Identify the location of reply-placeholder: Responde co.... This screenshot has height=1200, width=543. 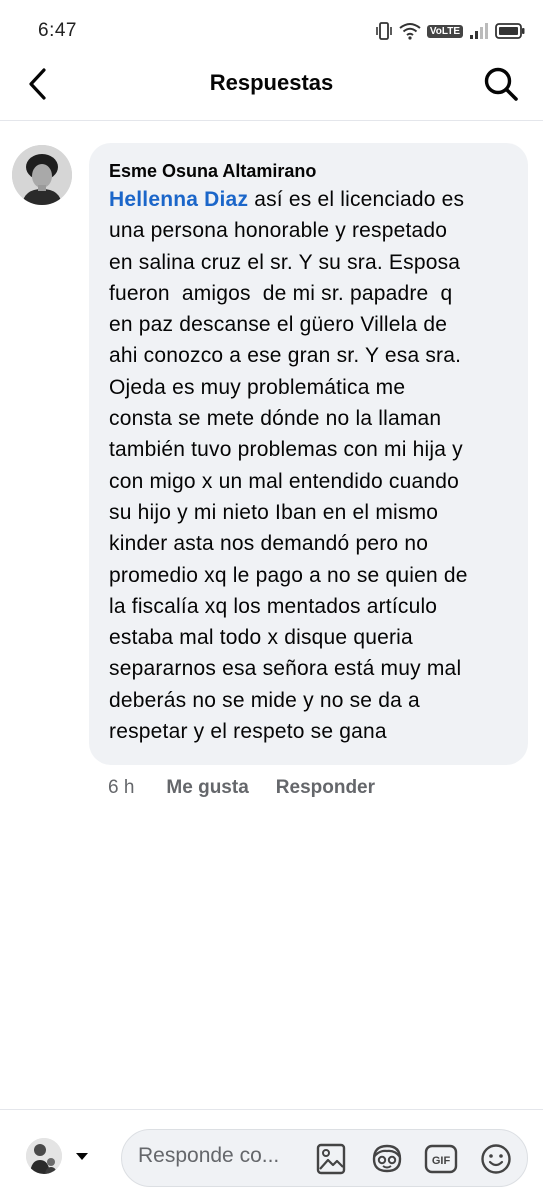
(209, 1155).